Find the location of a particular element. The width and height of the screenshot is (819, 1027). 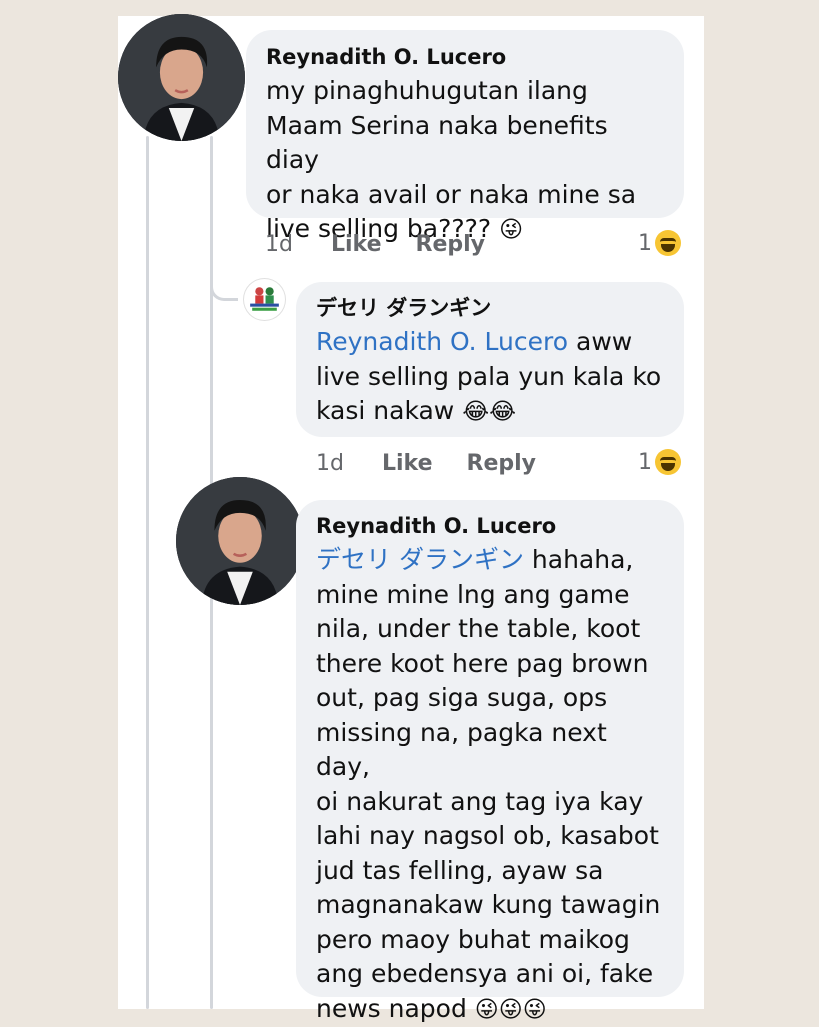

comment-line: missing na, pagka next day, is located at coordinates (461, 749).